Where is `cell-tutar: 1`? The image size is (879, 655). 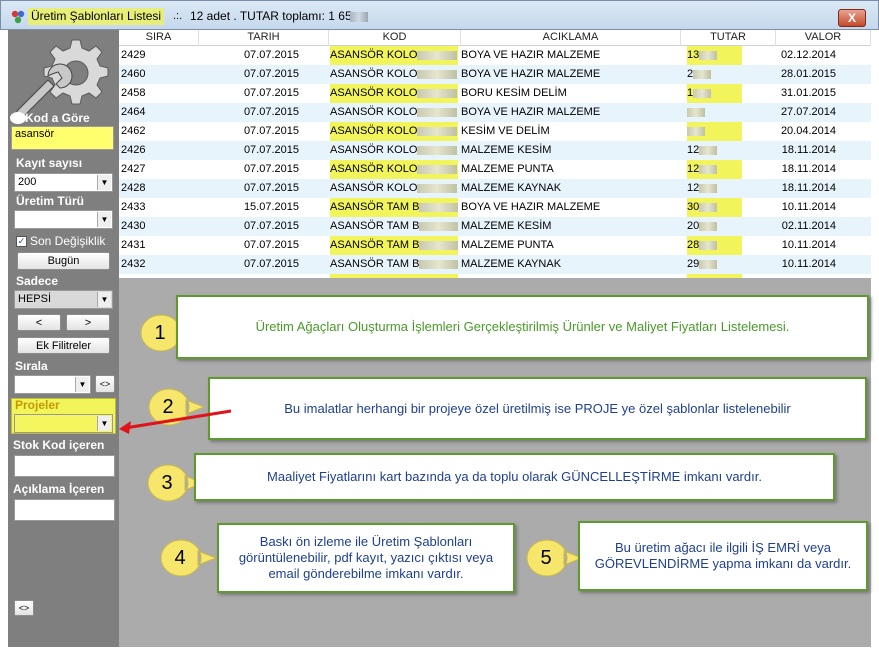 cell-tutar: 1 is located at coordinates (714, 93).